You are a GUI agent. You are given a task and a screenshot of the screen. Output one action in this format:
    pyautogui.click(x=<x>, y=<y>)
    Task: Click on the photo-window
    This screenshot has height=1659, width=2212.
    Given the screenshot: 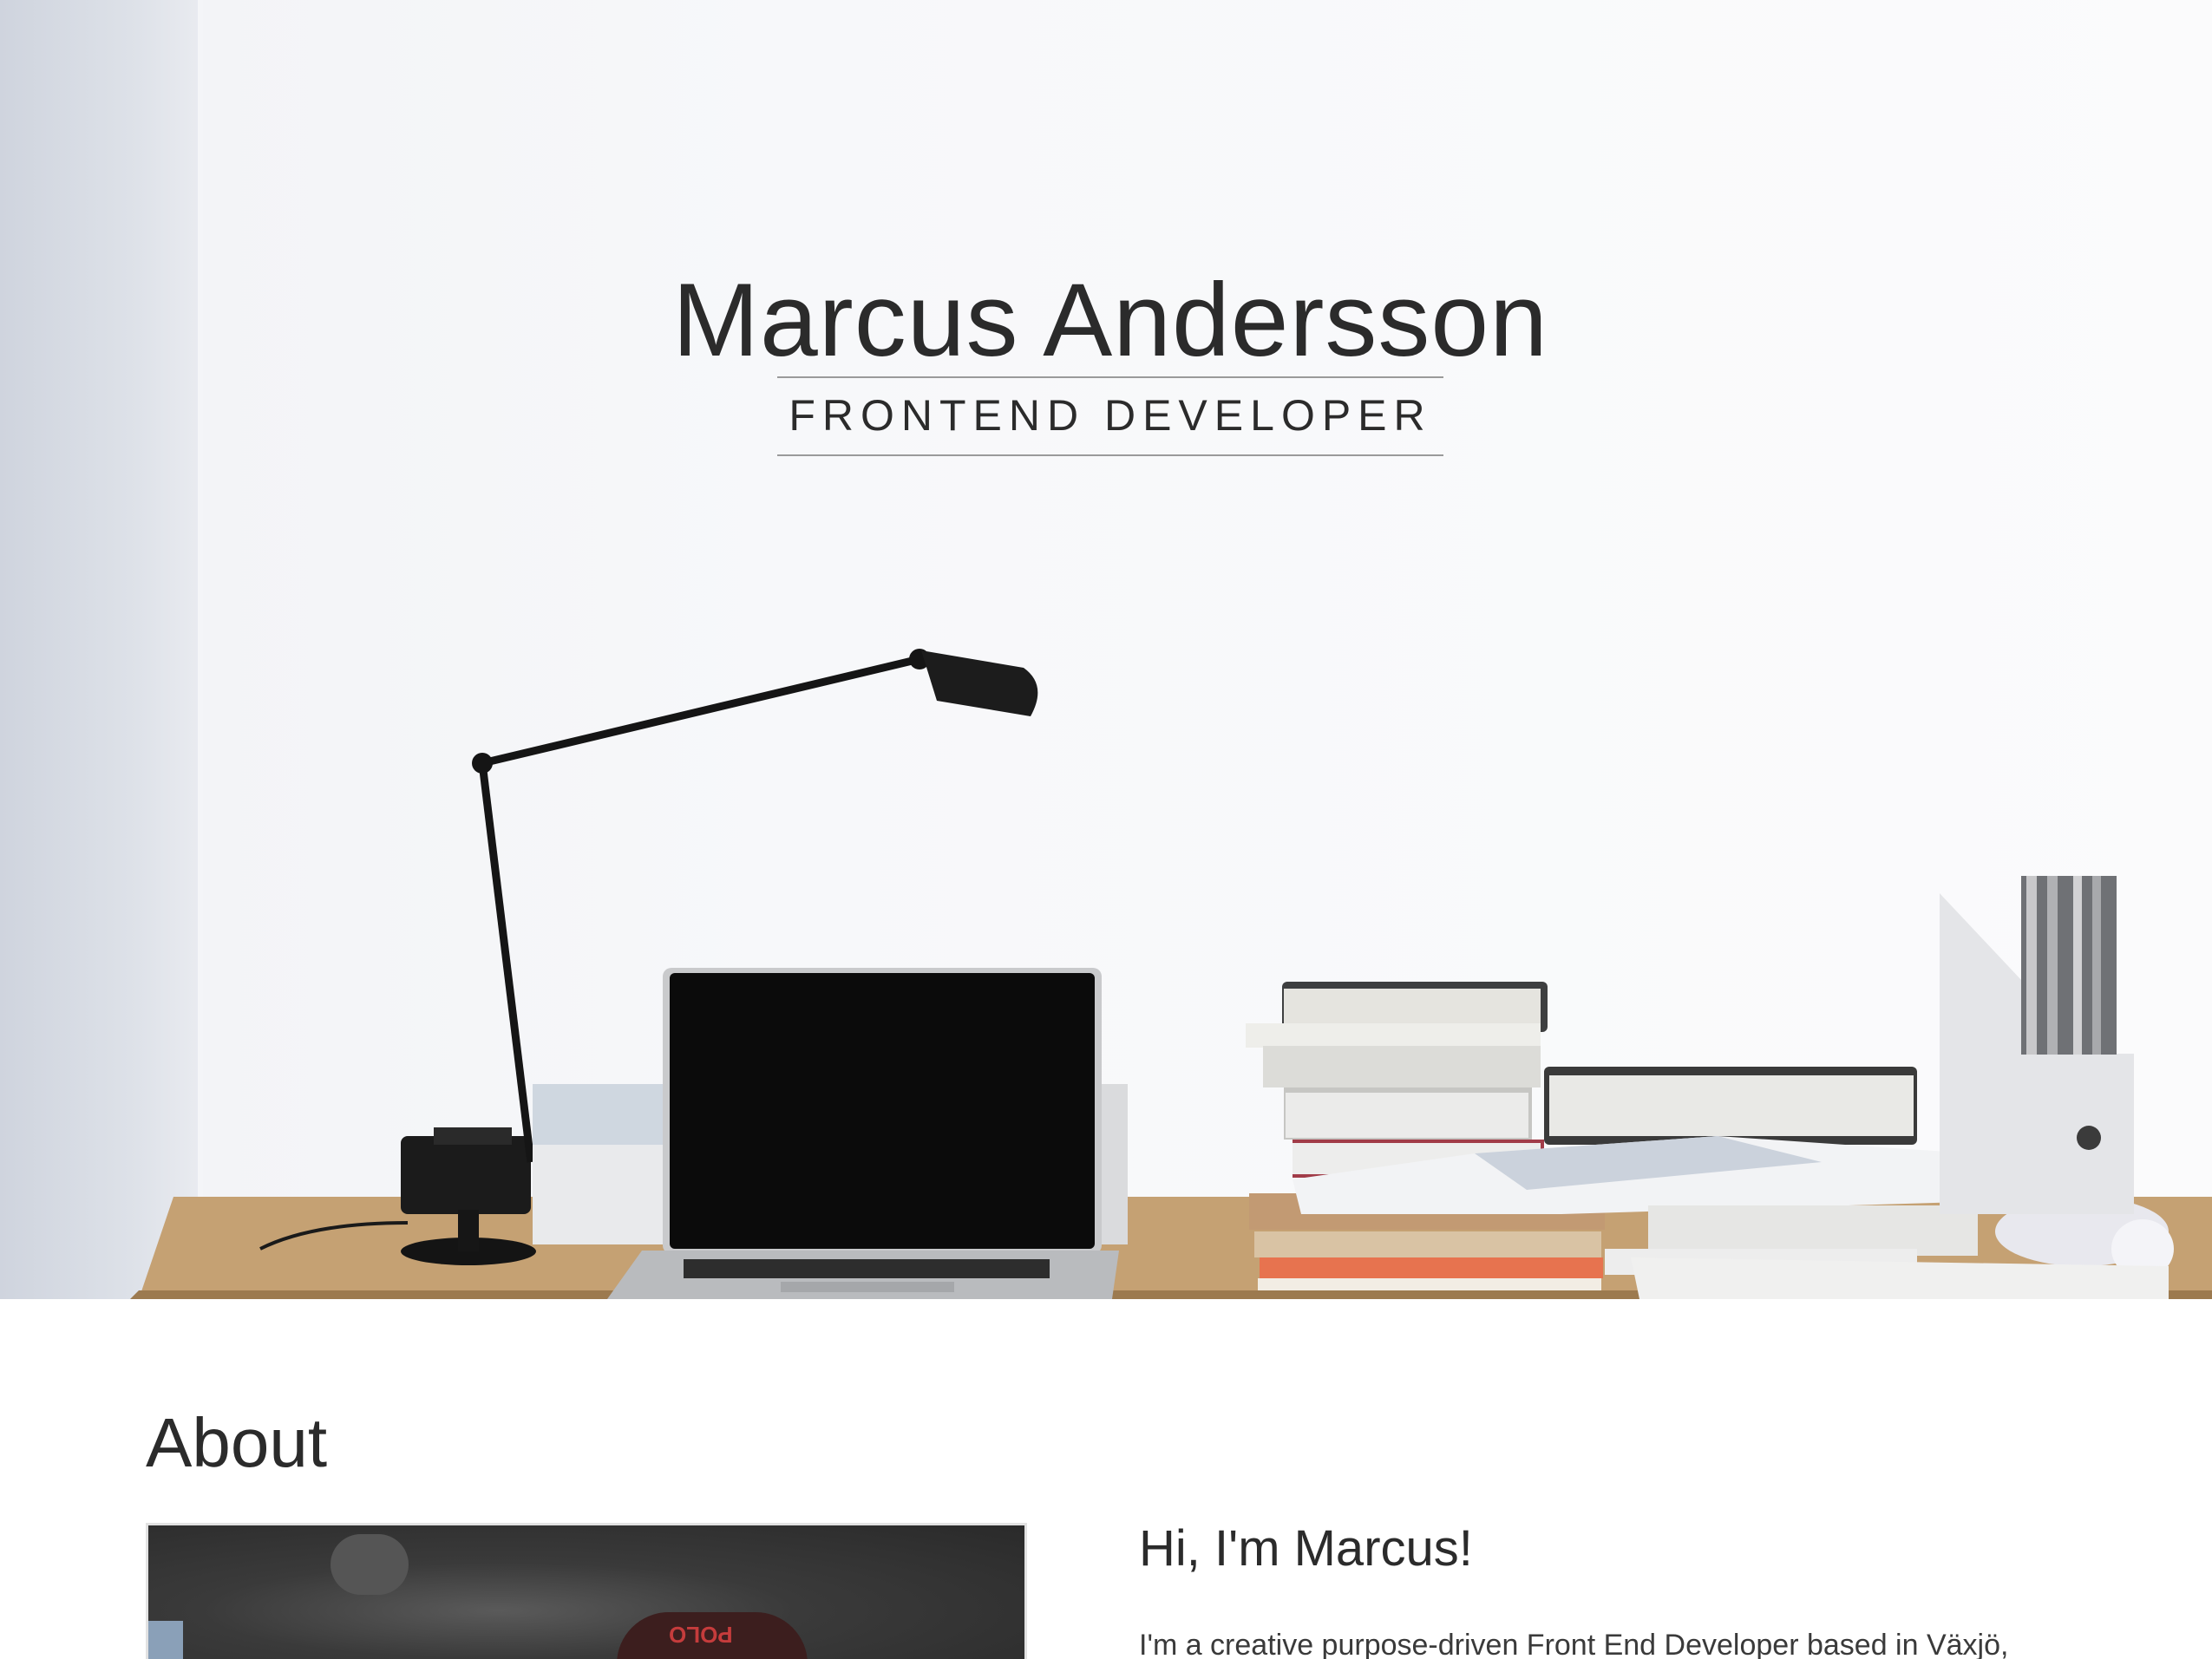 What is the action you would take?
    pyautogui.click(x=165, y=1640)
    